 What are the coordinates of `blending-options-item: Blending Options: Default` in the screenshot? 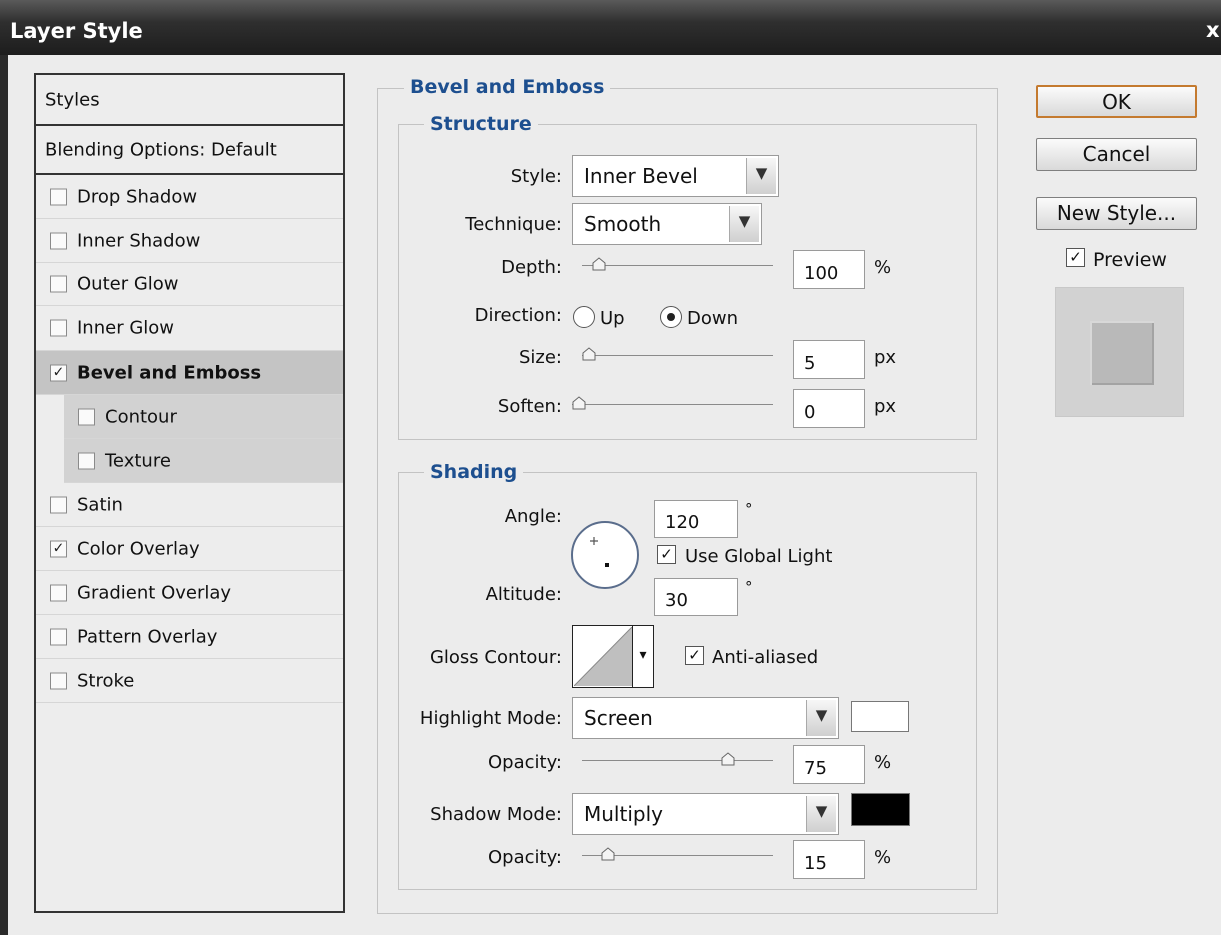 It's located at (189, 150).